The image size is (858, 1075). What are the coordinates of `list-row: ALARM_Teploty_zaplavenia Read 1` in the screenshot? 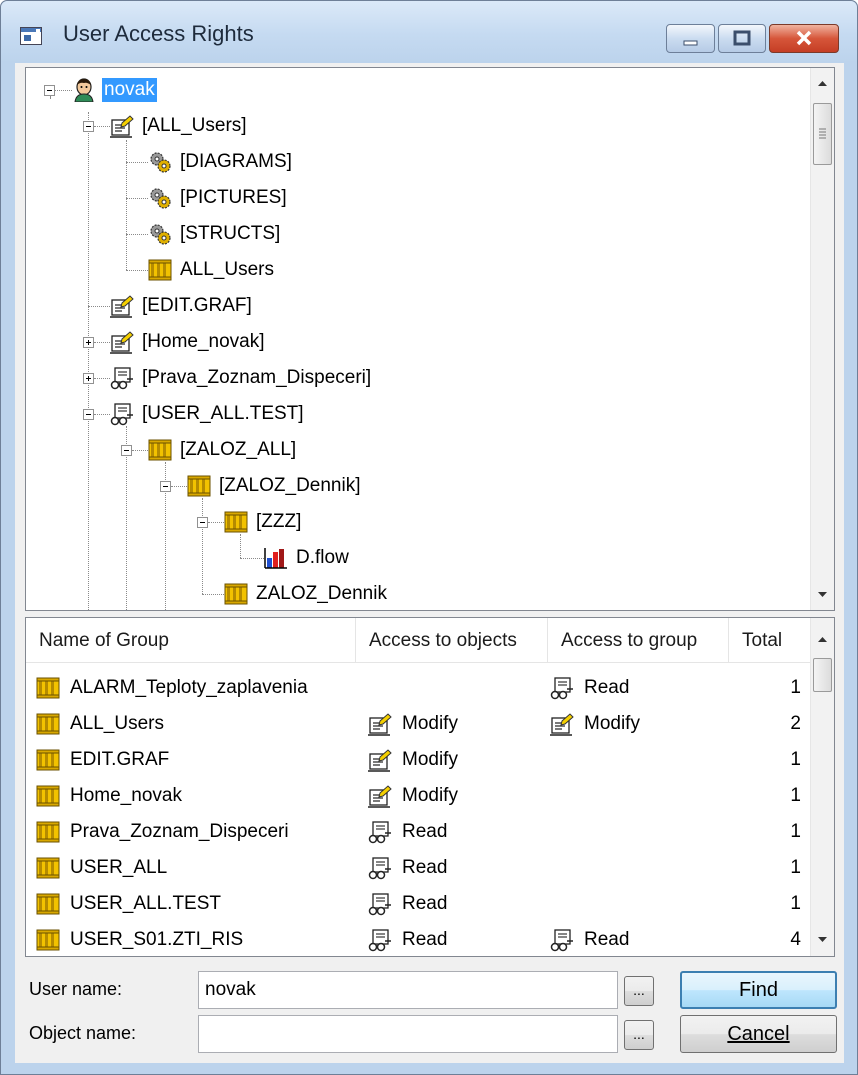 It's located at (418, 688).